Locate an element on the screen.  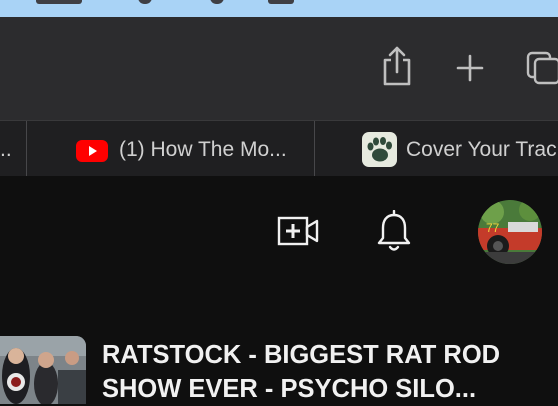
bear-paw-icon is located at coordinates (379, 149).